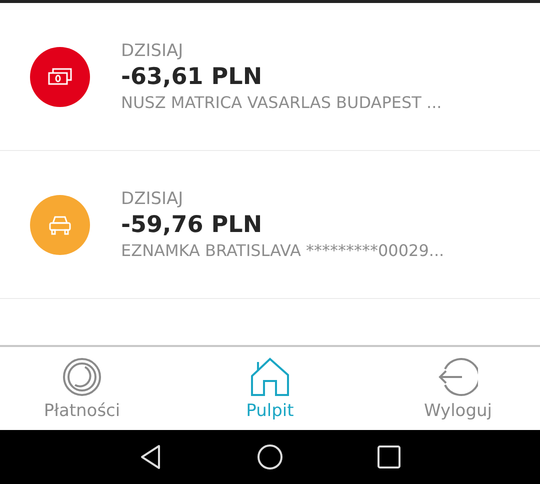  What do you see at coordinates (270, 457) in the screenshot?
I see `home-button-icon` at bounding box center [270, 457].